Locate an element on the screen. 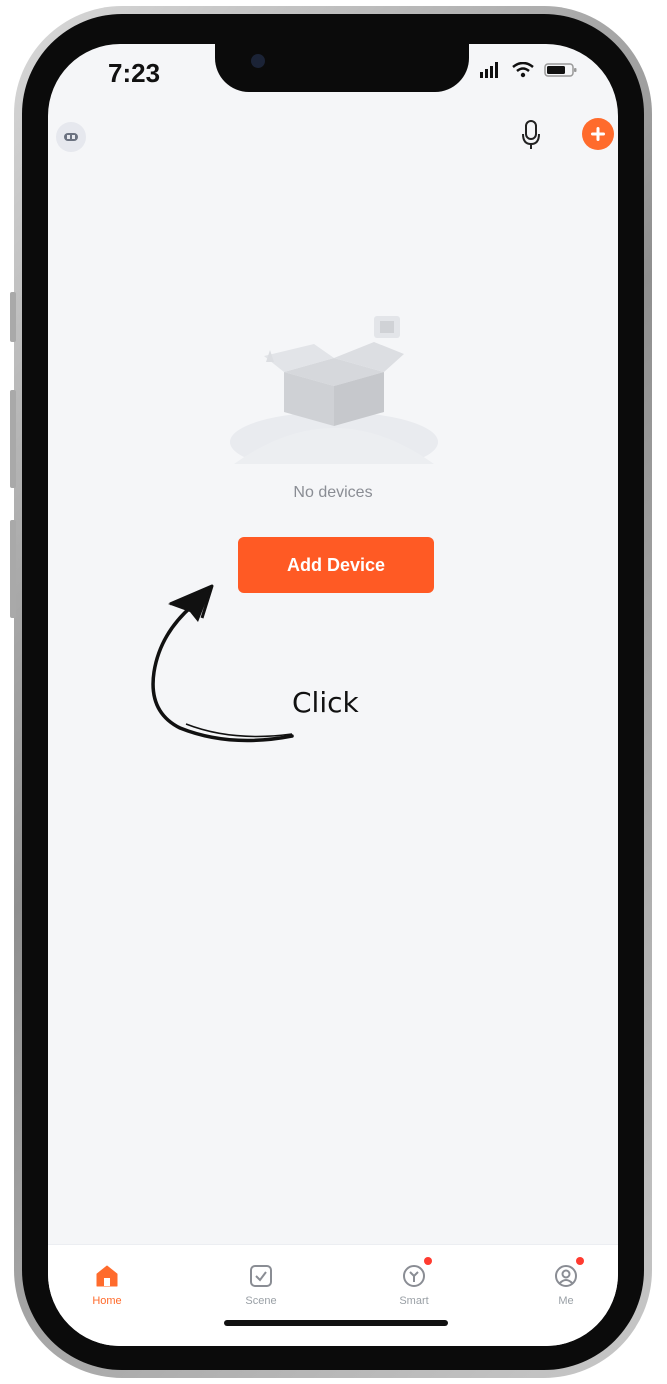  smart-badge is located at coordinates (428, 1261).